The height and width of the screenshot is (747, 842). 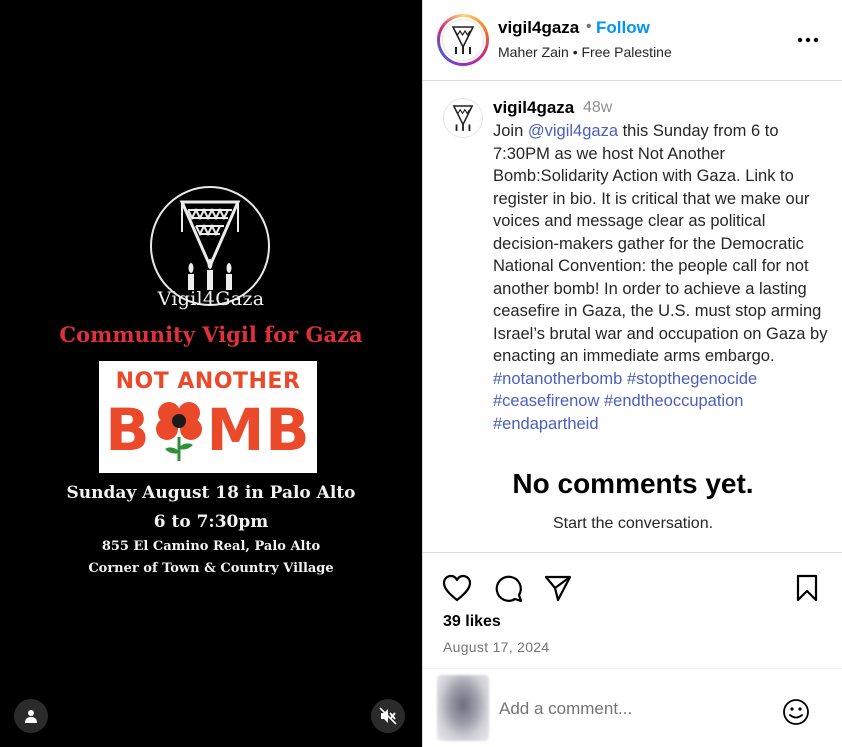 I want to click on tagged-users-button, so click(x=31, y=716).